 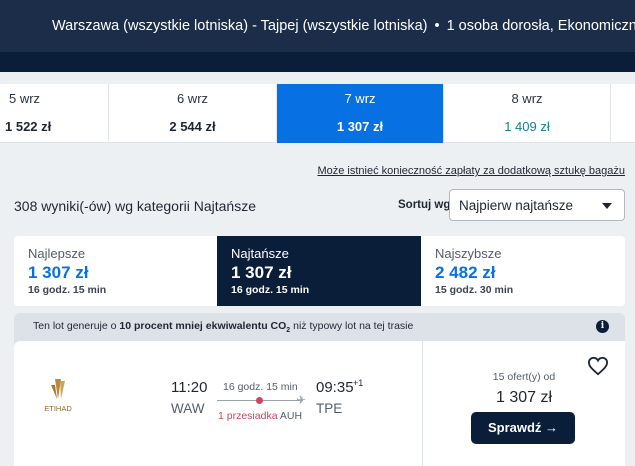 I want to click on stops-count: 1 przesiadka, so click(x=248, y=416).